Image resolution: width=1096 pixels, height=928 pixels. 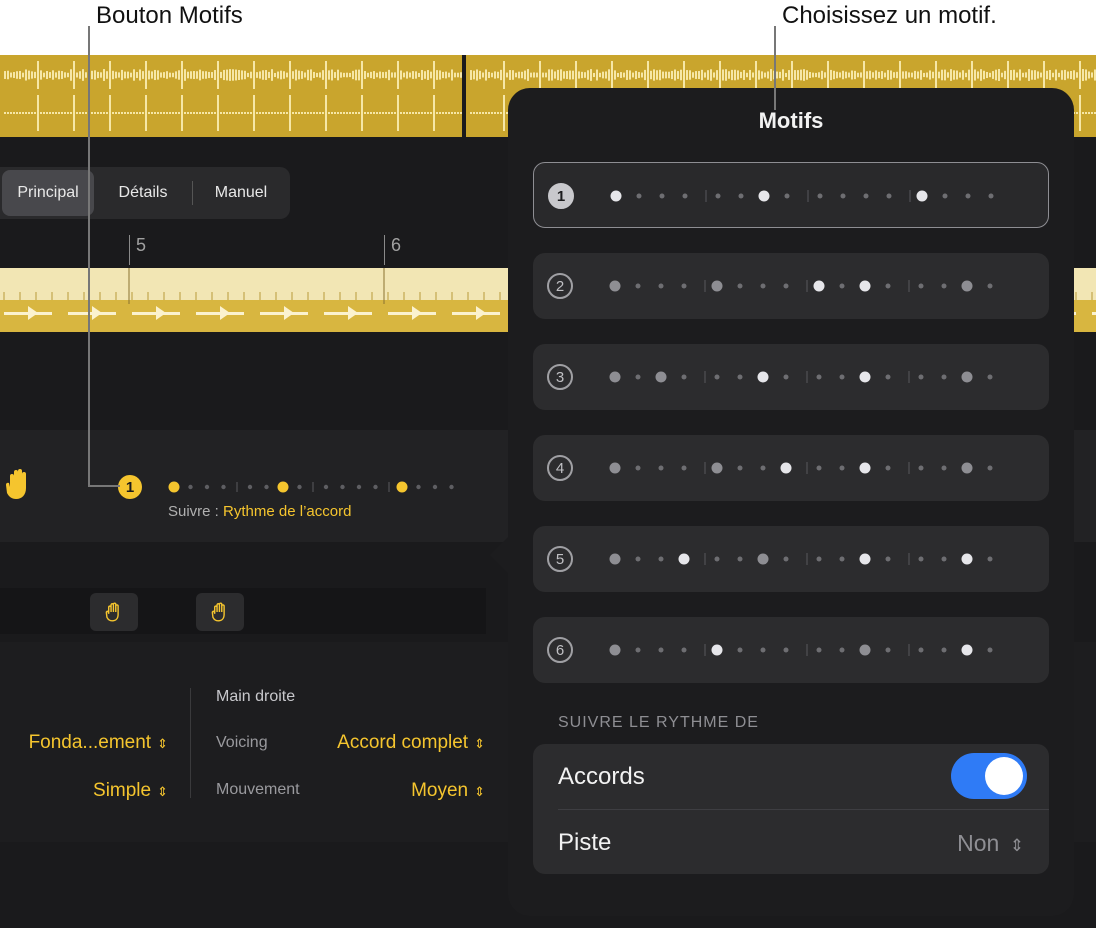 I want to click on track-select: Non ⇕, so click(x=990, y=843).